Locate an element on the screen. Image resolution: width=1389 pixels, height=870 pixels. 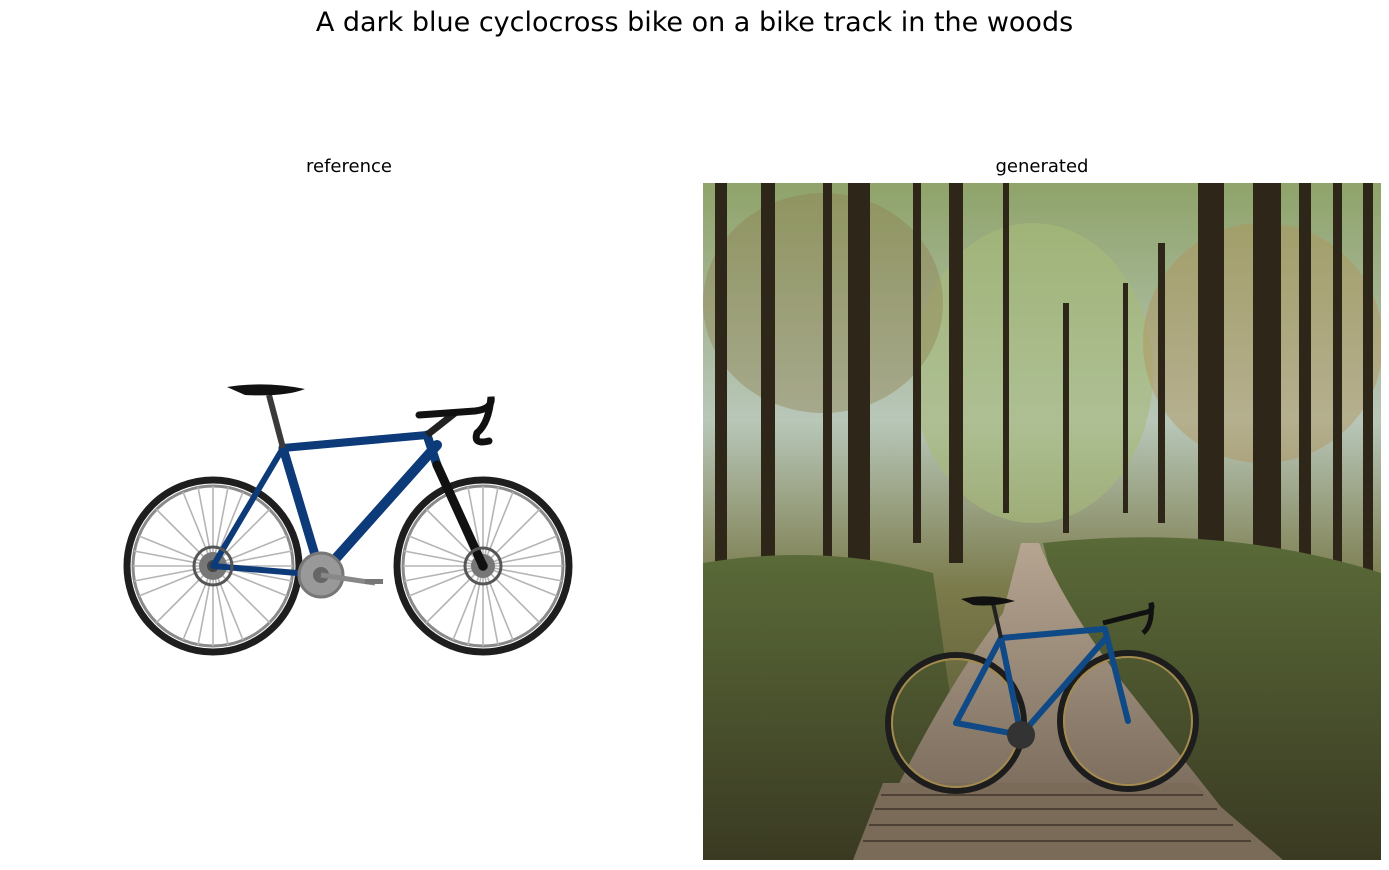
generated-panel-title: generated is located at coordinates (1042, 166).